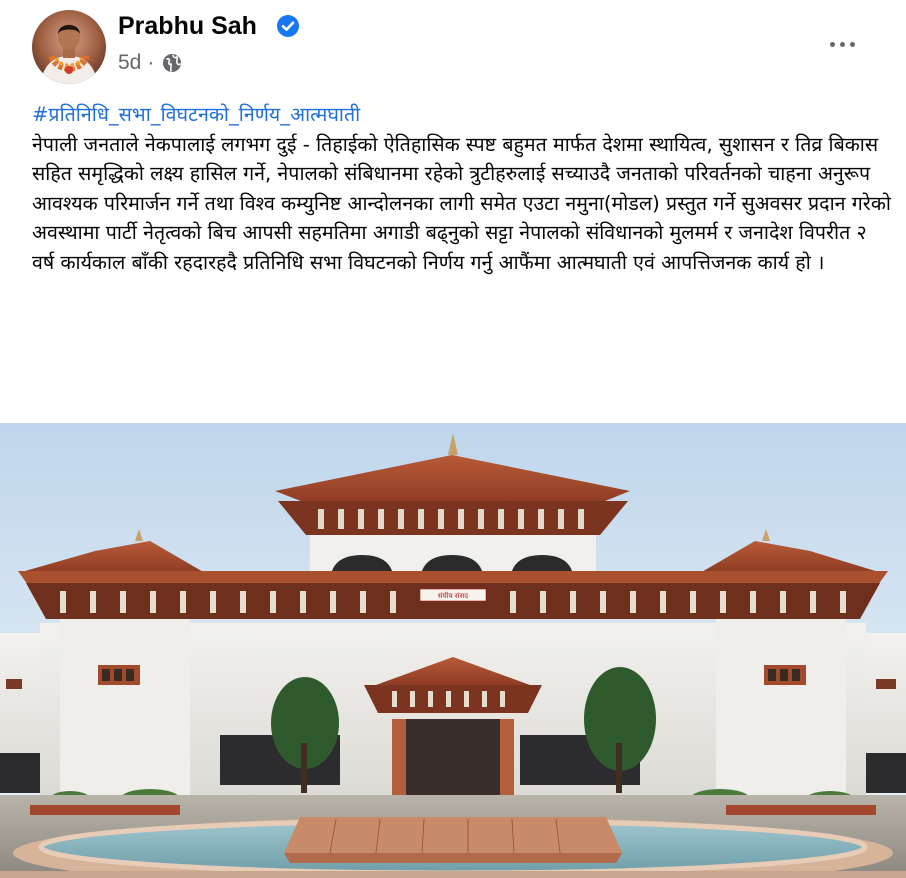 This screenshot has width=906, height=878. I want to click on verified-badge-icon, so click(288, 26).